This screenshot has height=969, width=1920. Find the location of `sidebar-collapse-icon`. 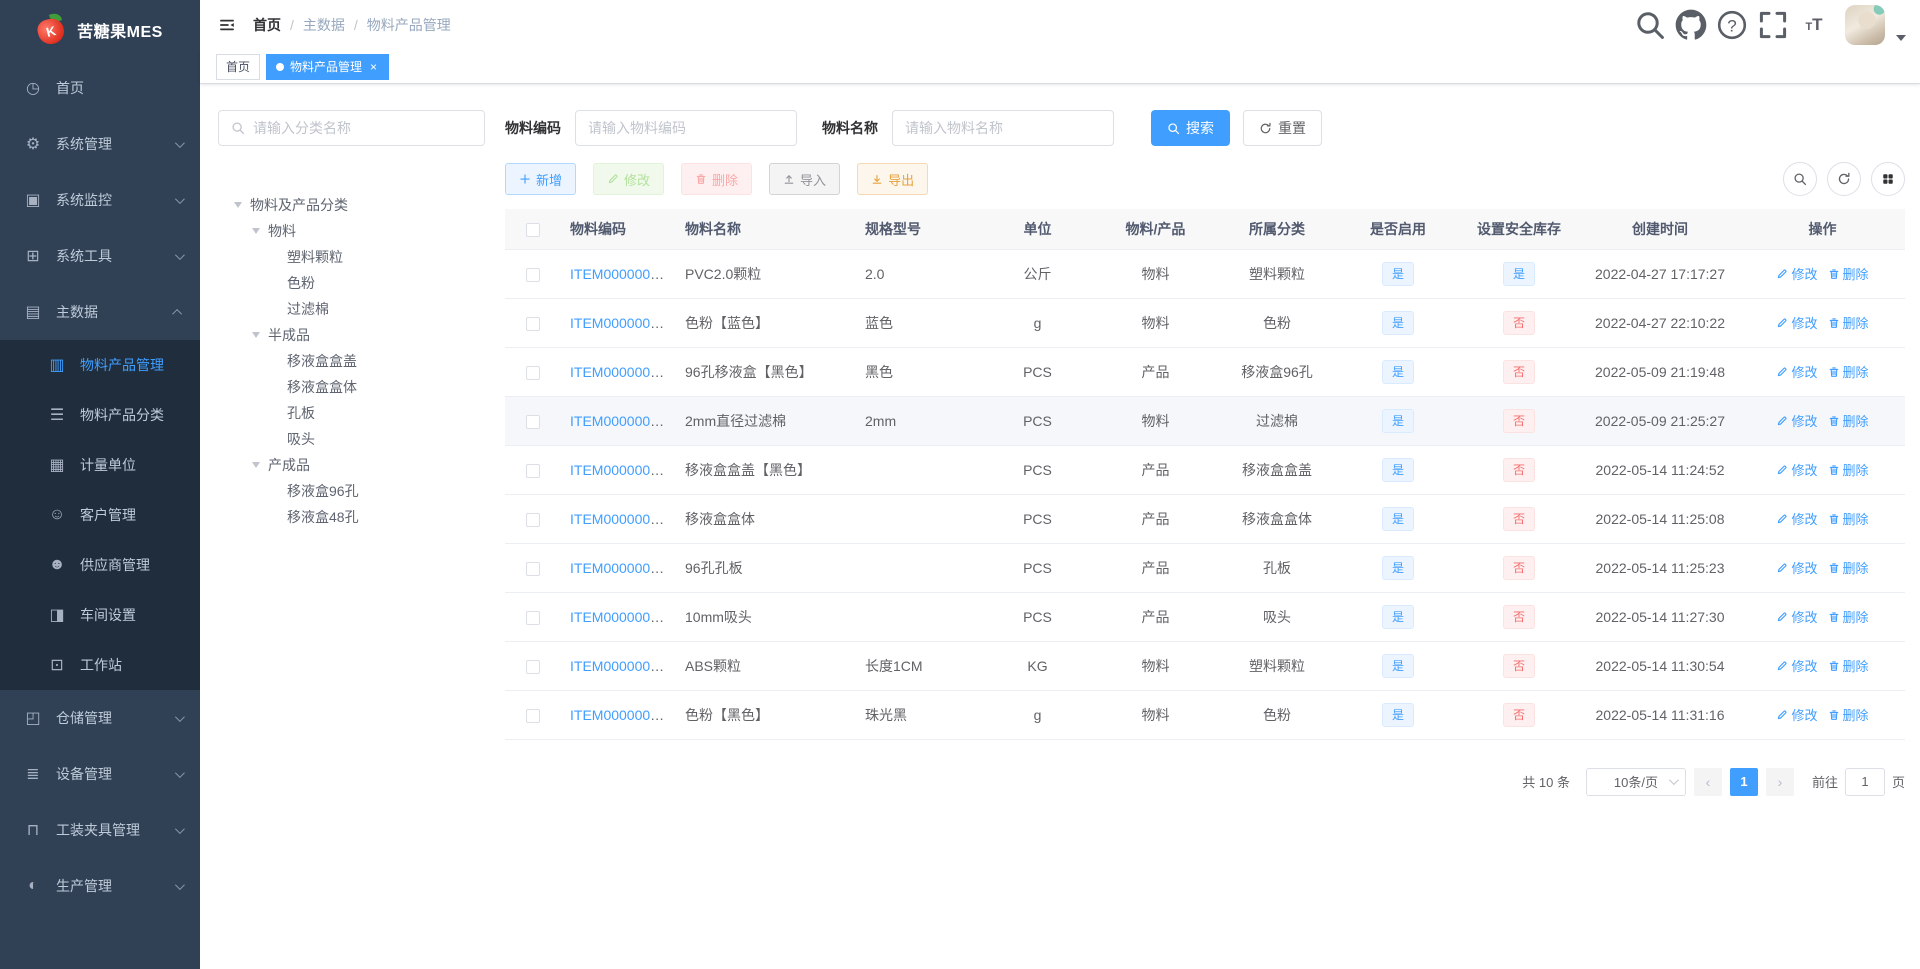

sidebar-collapse-icon is located at coordinates (227, 25).